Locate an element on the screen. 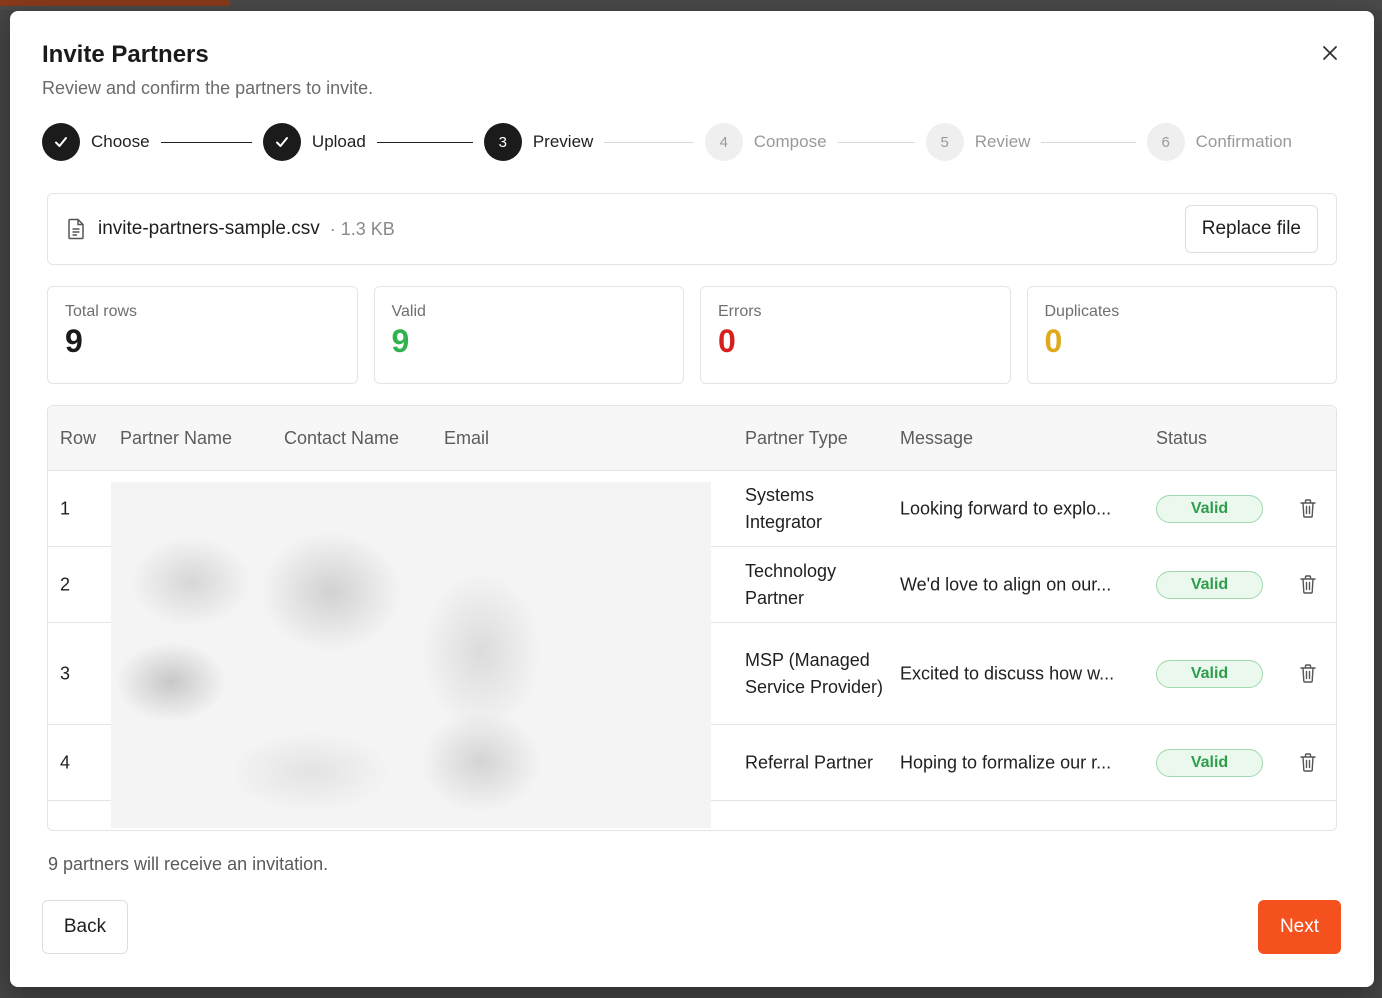 Image resolution: width=1382 pixels, height=998 pixels. partner-type-cell: Technology Partner is located at coordinates (791, 584).